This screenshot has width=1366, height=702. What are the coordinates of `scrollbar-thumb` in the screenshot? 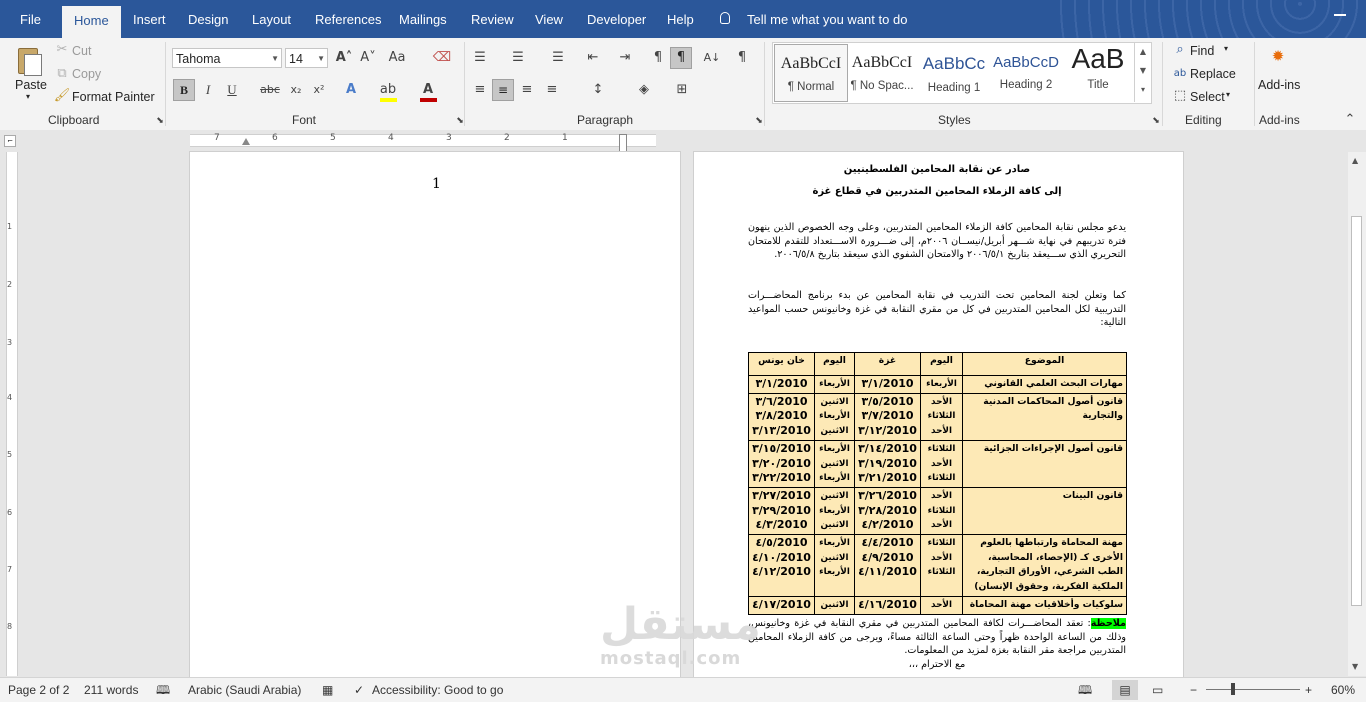 It's located at (1356, 411).